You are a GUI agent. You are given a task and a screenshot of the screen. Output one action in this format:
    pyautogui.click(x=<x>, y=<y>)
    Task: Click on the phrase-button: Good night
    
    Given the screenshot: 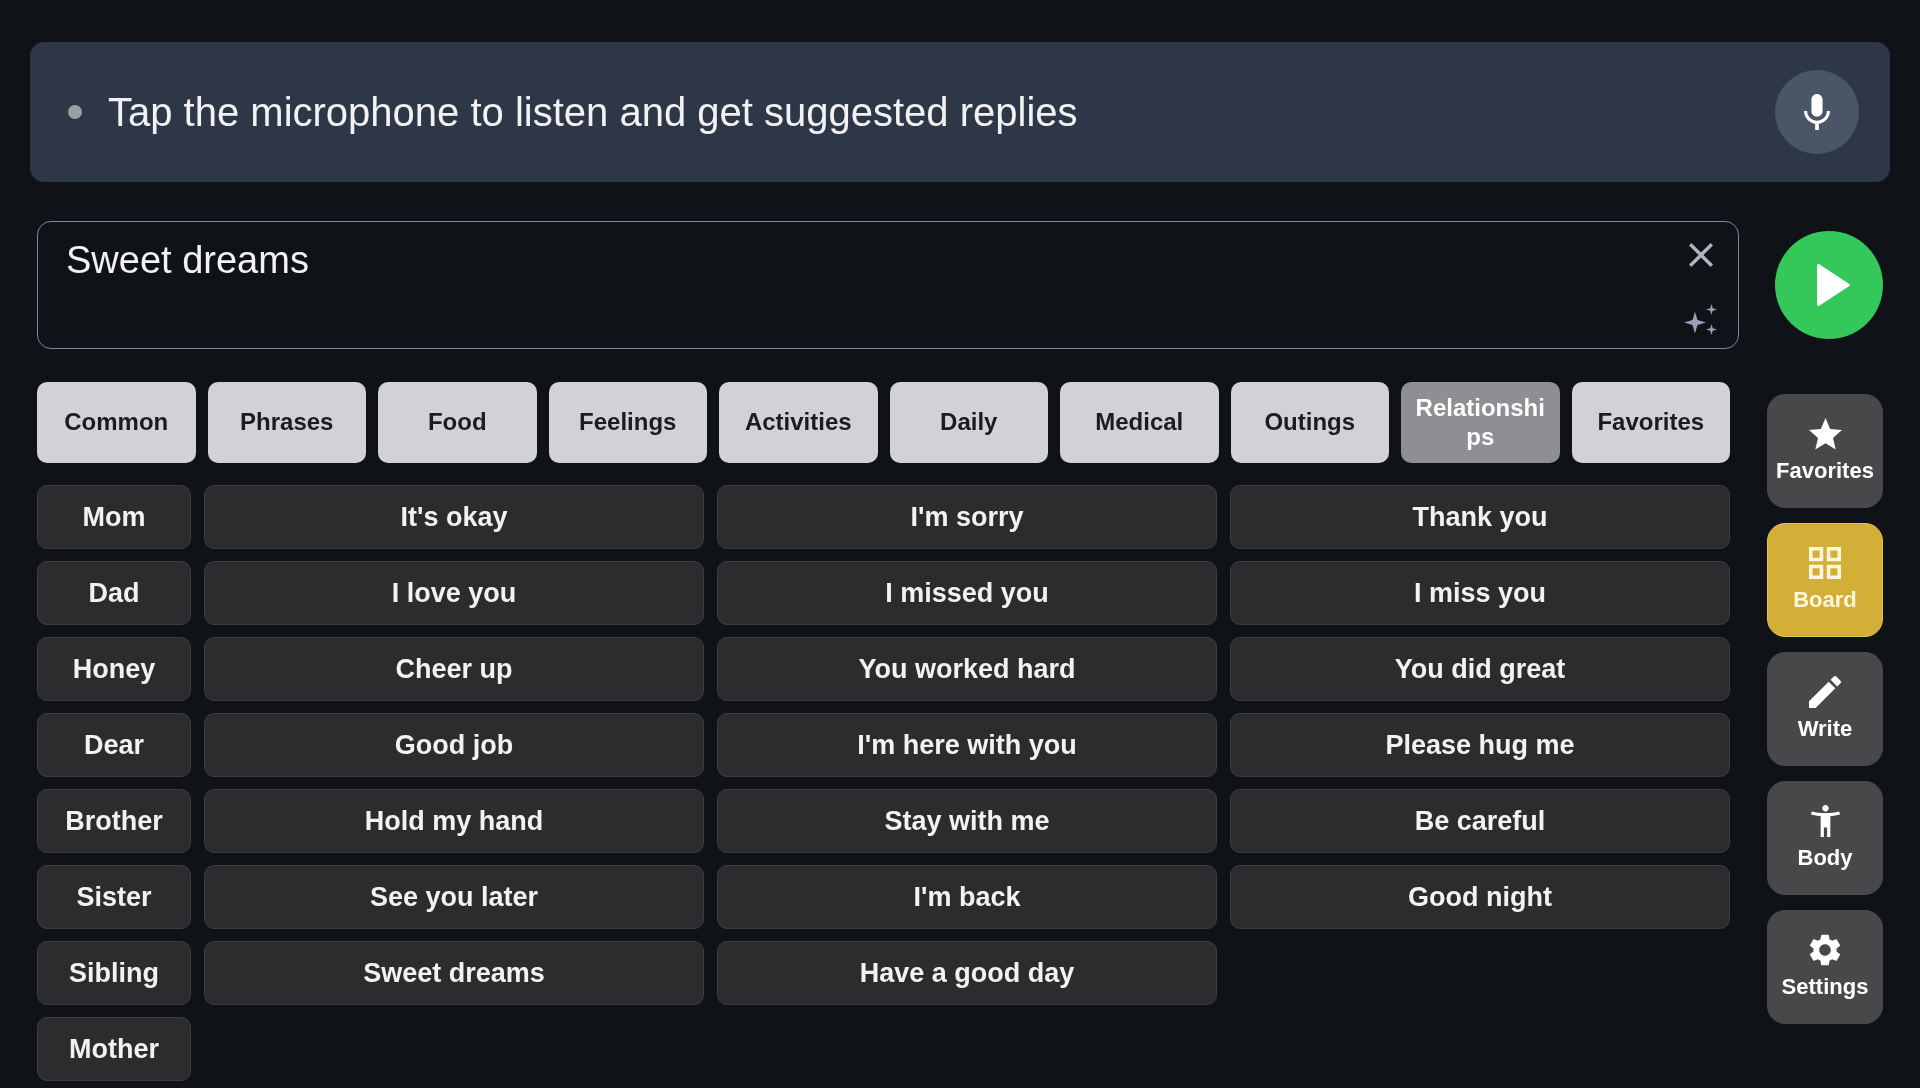 What is the action you would take?
    pyautogui.click(x=1480, y=897)
    